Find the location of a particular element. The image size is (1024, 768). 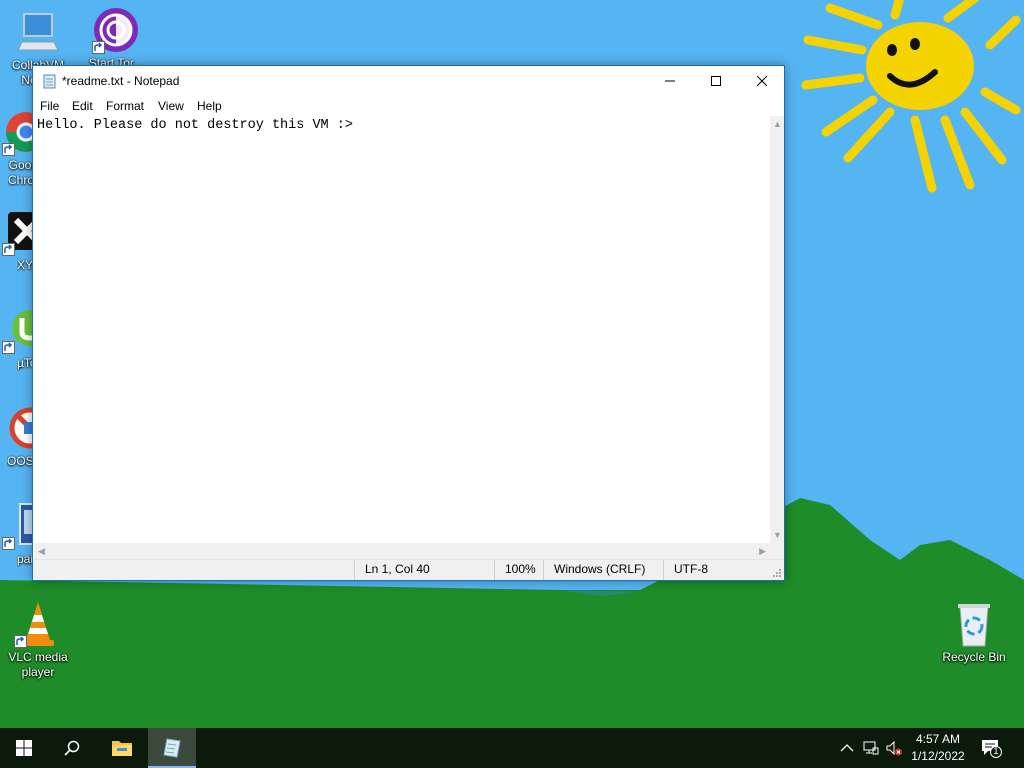

scroll-left-icon: ◀ is located at coordinates (41, 551).